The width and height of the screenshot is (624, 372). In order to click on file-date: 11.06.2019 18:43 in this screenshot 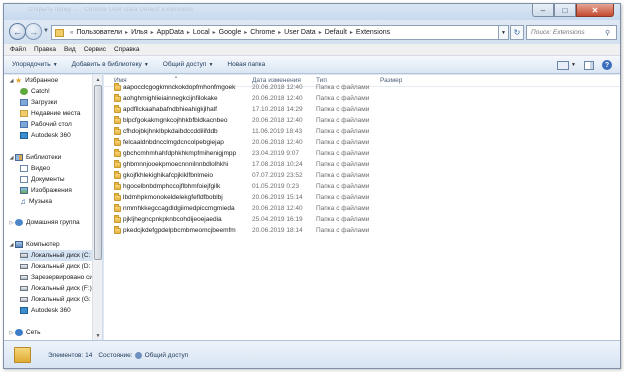, I will do `click(277, 131)`.